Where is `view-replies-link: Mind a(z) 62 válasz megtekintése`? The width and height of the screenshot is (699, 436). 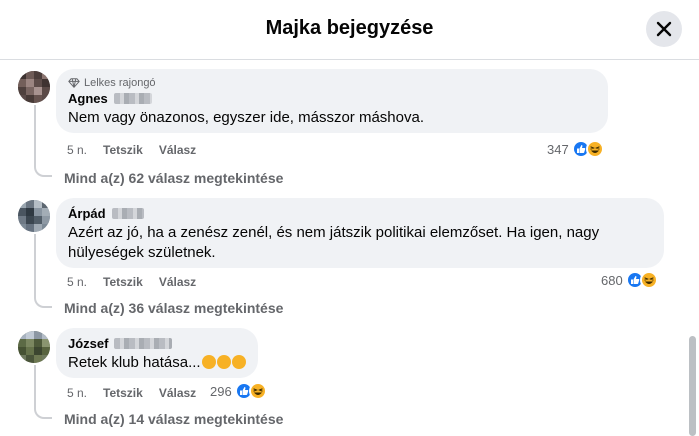 view-replies-link: Mind a(z) 62 válasz megtekintése is located at coordinates (173, 178).